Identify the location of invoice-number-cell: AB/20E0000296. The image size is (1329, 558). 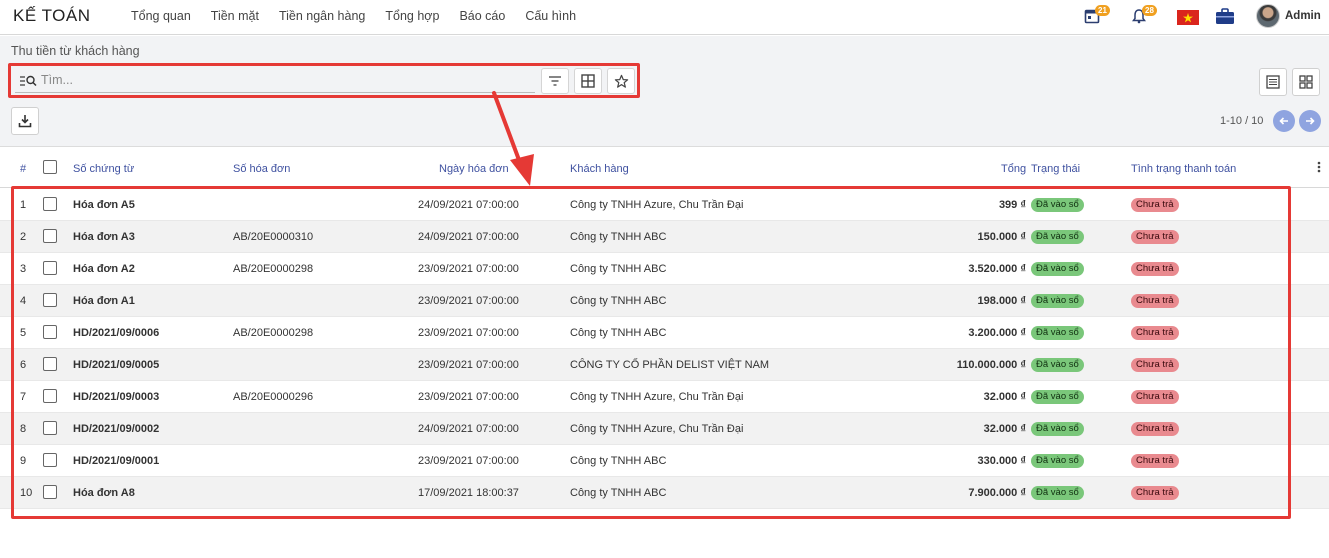
(273, 397).